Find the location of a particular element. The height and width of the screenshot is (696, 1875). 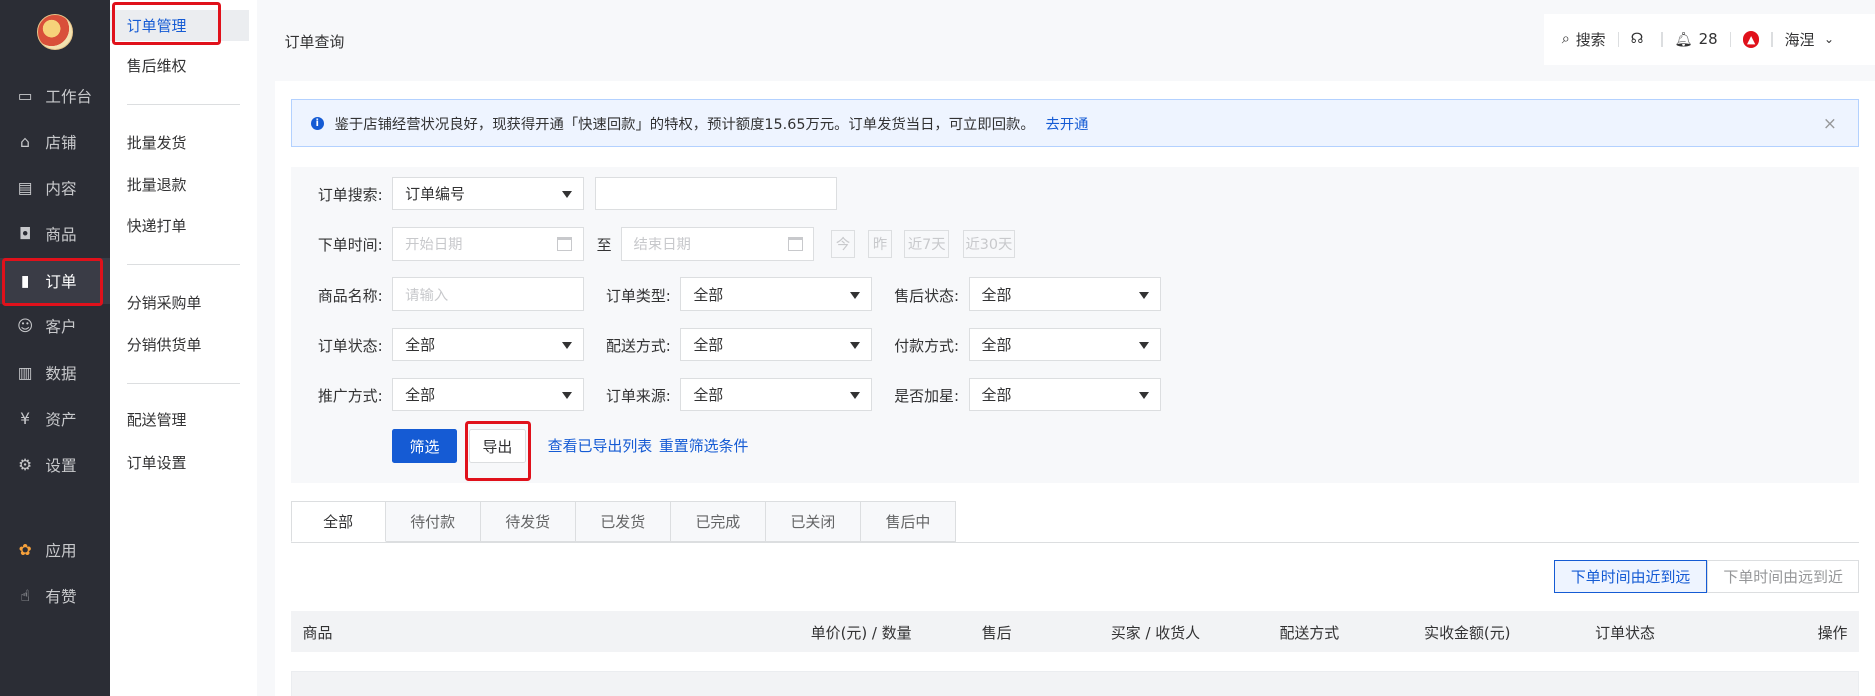

nav-item-youzan: ☝ 有赞 is located at coordinates (55, 595).